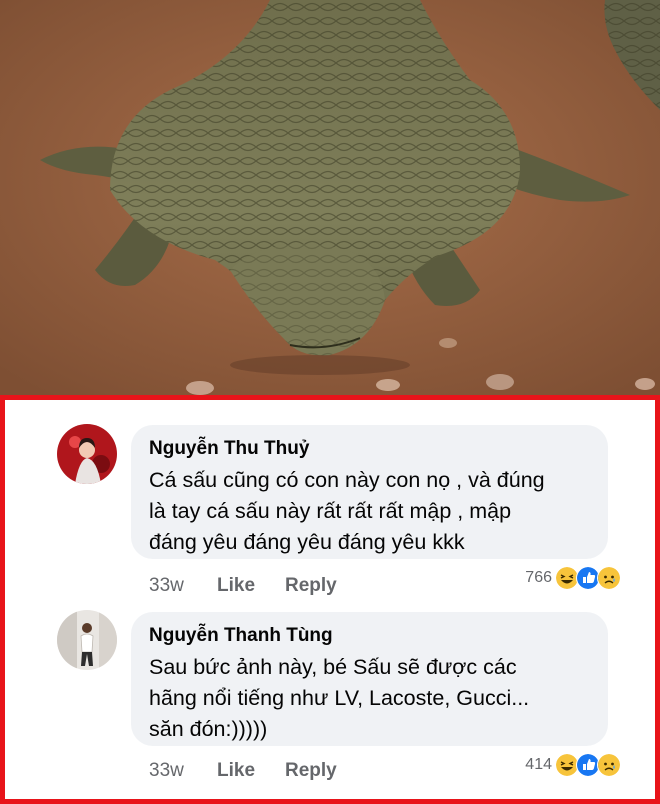  What do you see at coordinates (208, 729) in the screenshot?
I see `comment-text-line: săn đón:)))))` at bounding box center [208, 729].